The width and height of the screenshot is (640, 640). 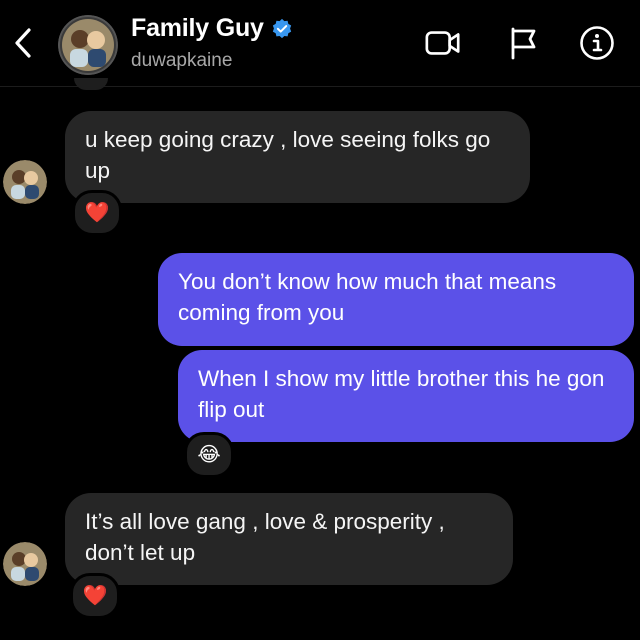 I want to click on previous-reaction-peek, so click(x=91, y=84).